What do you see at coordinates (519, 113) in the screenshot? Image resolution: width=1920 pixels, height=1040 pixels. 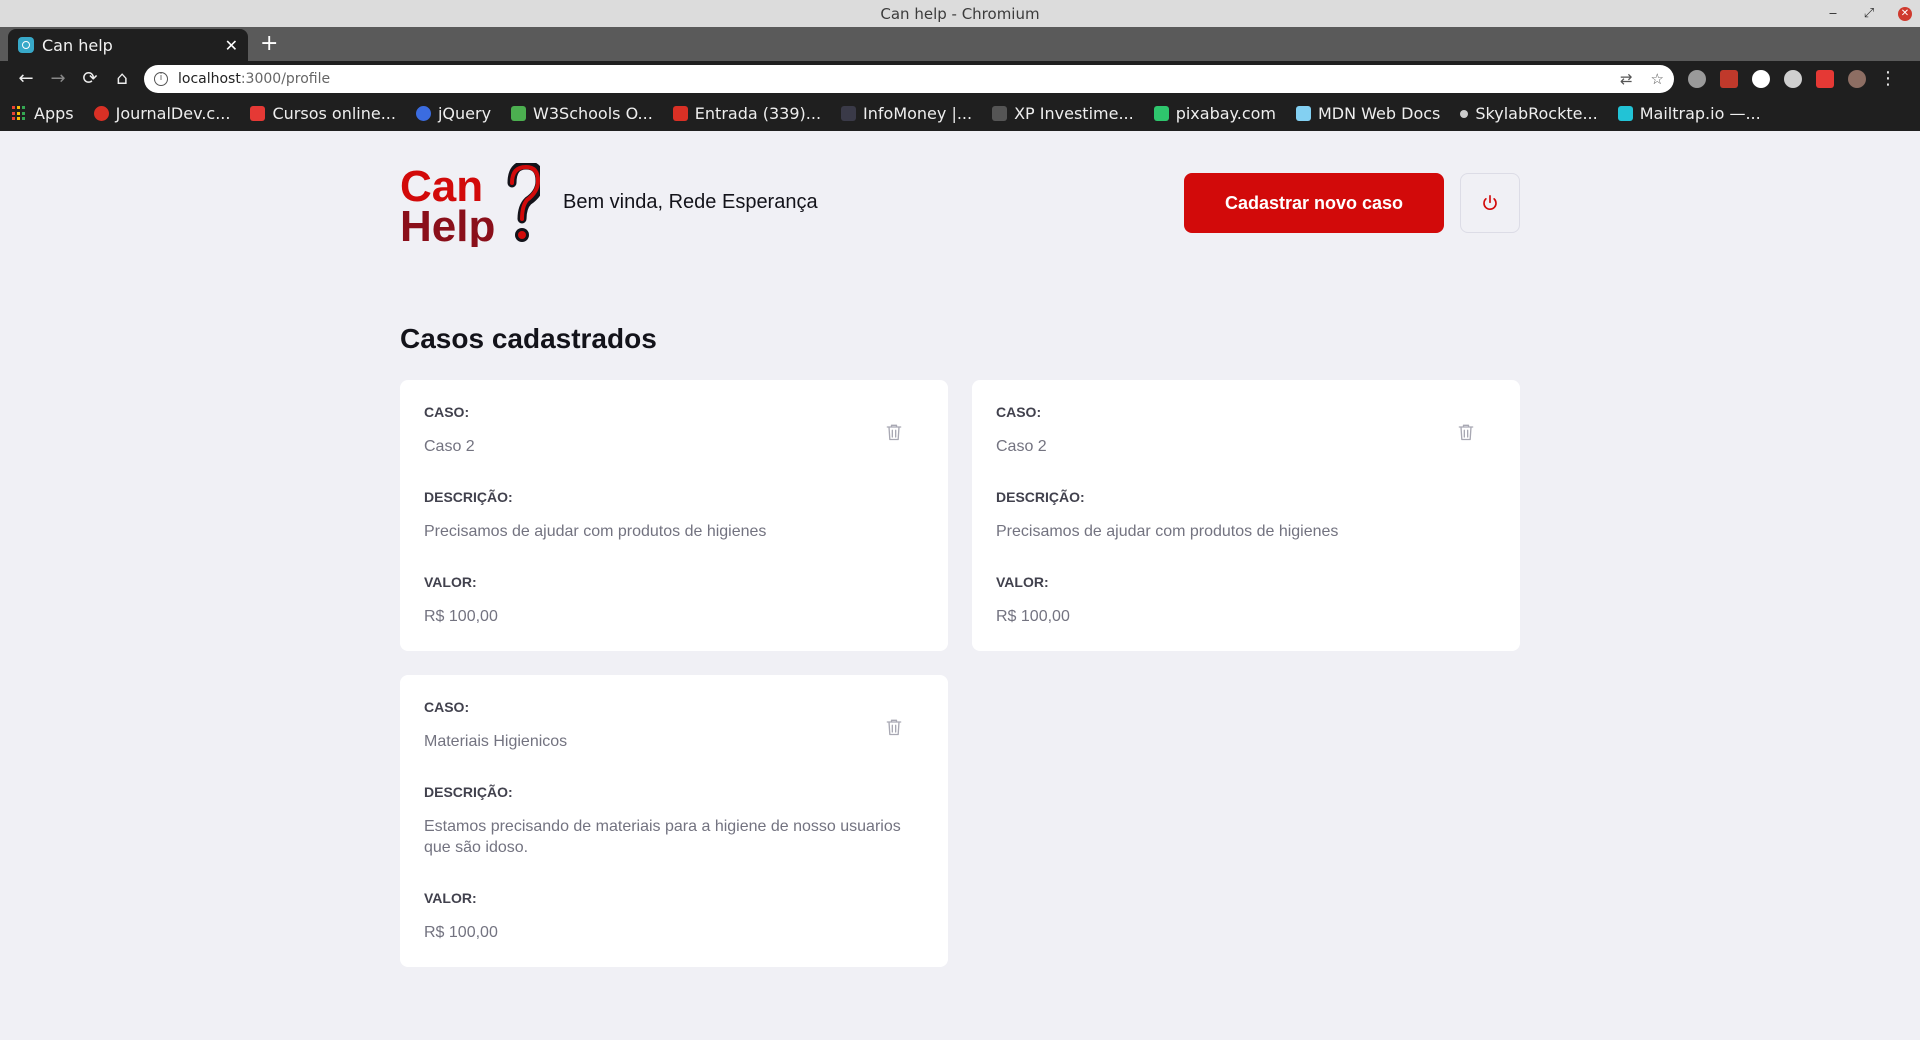 I see `w3schools-favicon-icon` at bounding box center [519, 113].